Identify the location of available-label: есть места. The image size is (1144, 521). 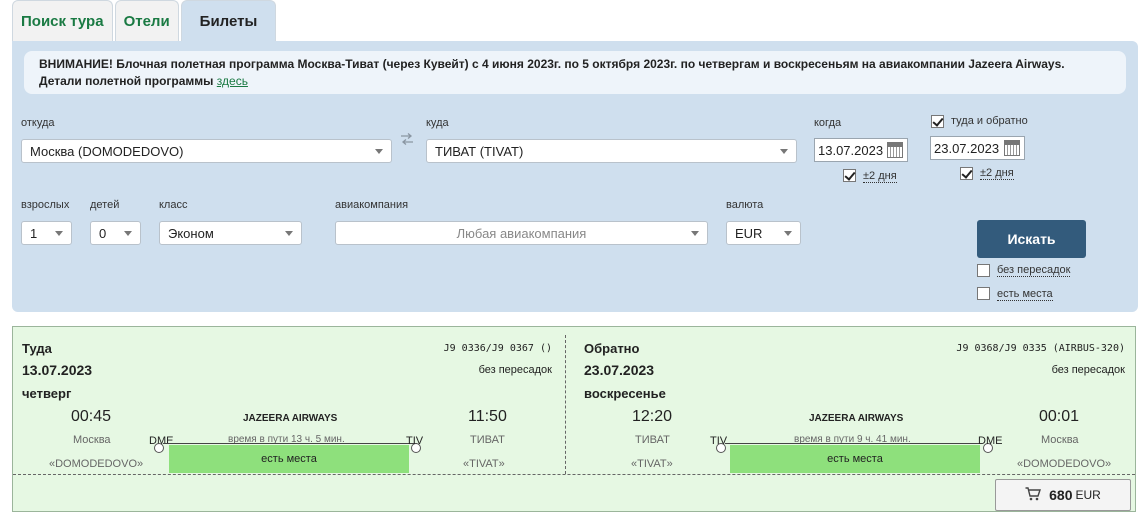
(1025, 294).